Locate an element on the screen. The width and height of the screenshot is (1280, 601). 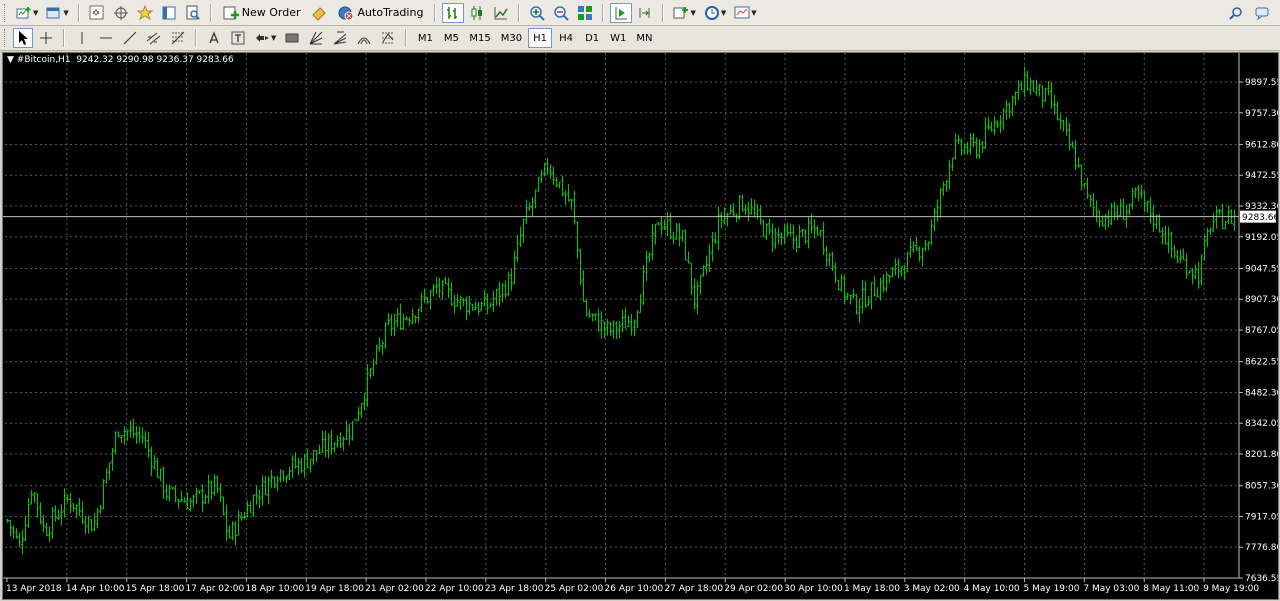
chart-shift-button is located at coordinates (645, 13).